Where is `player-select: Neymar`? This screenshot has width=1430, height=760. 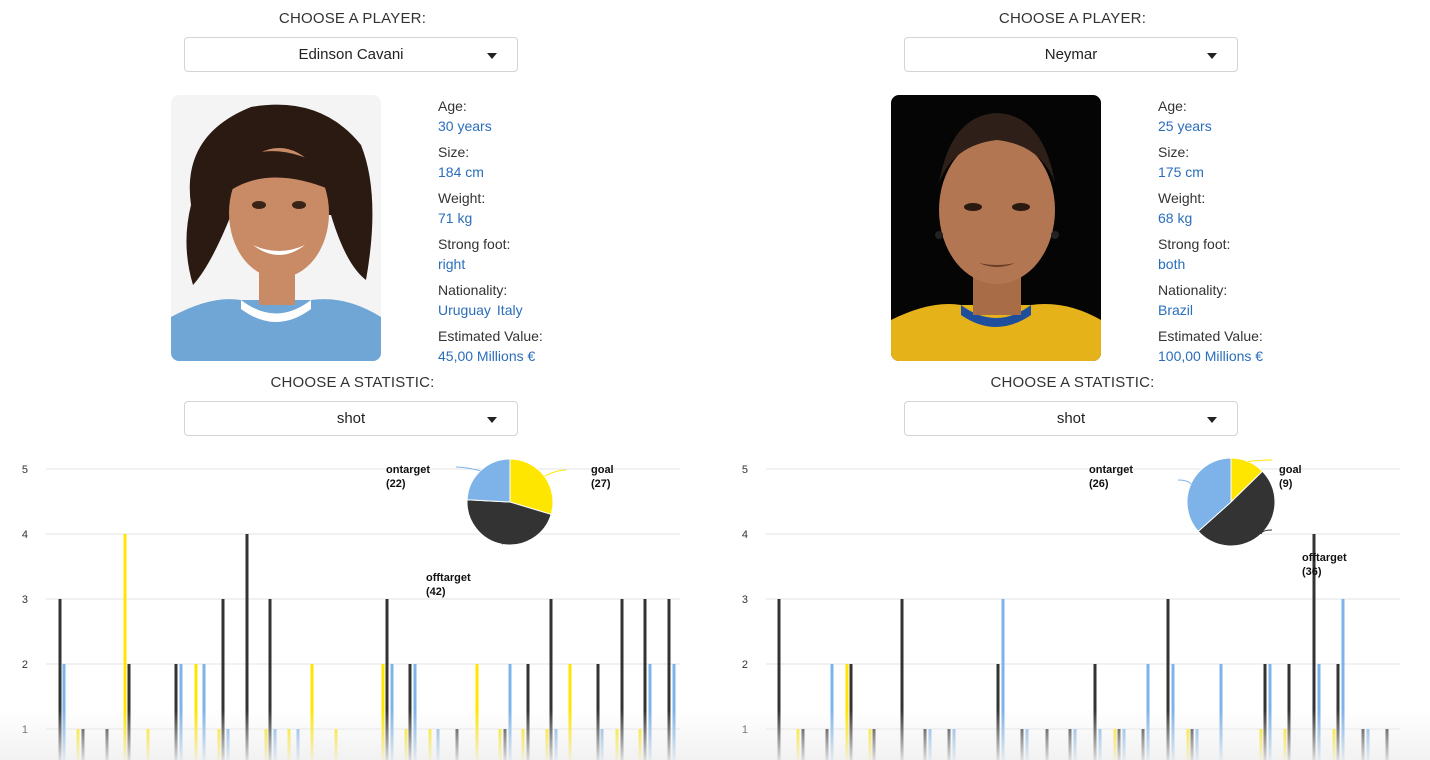 player-select: Neymar is located at coordinates (1071, 54).